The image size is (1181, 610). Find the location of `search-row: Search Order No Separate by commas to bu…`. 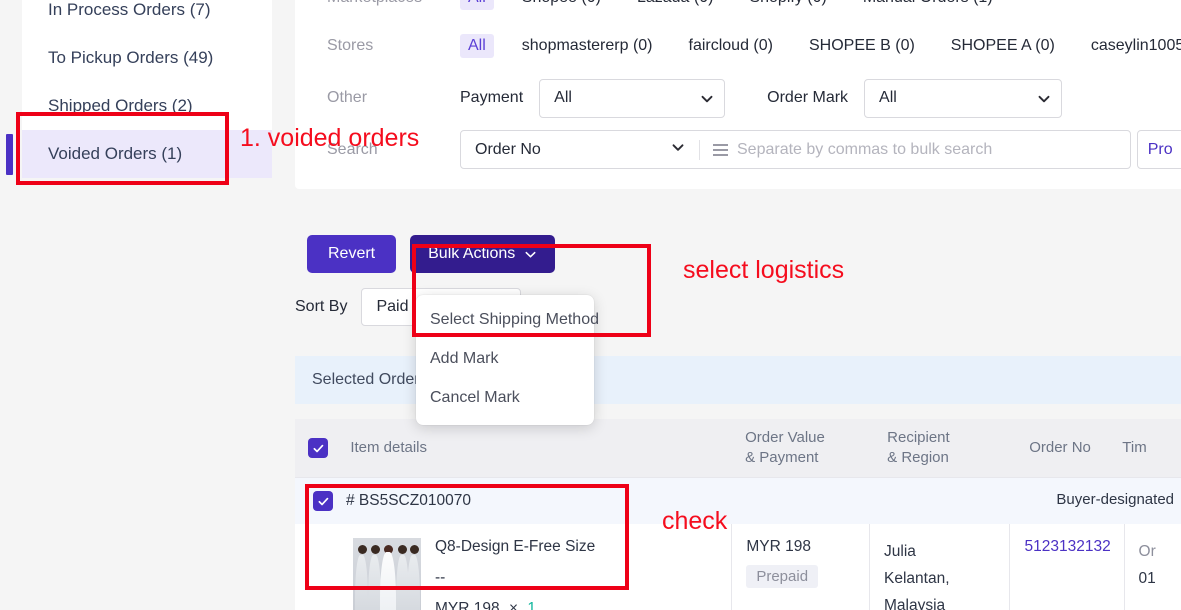

search-row: Search Order No Separate by commas to bu… is located at coordinates (738, 154).